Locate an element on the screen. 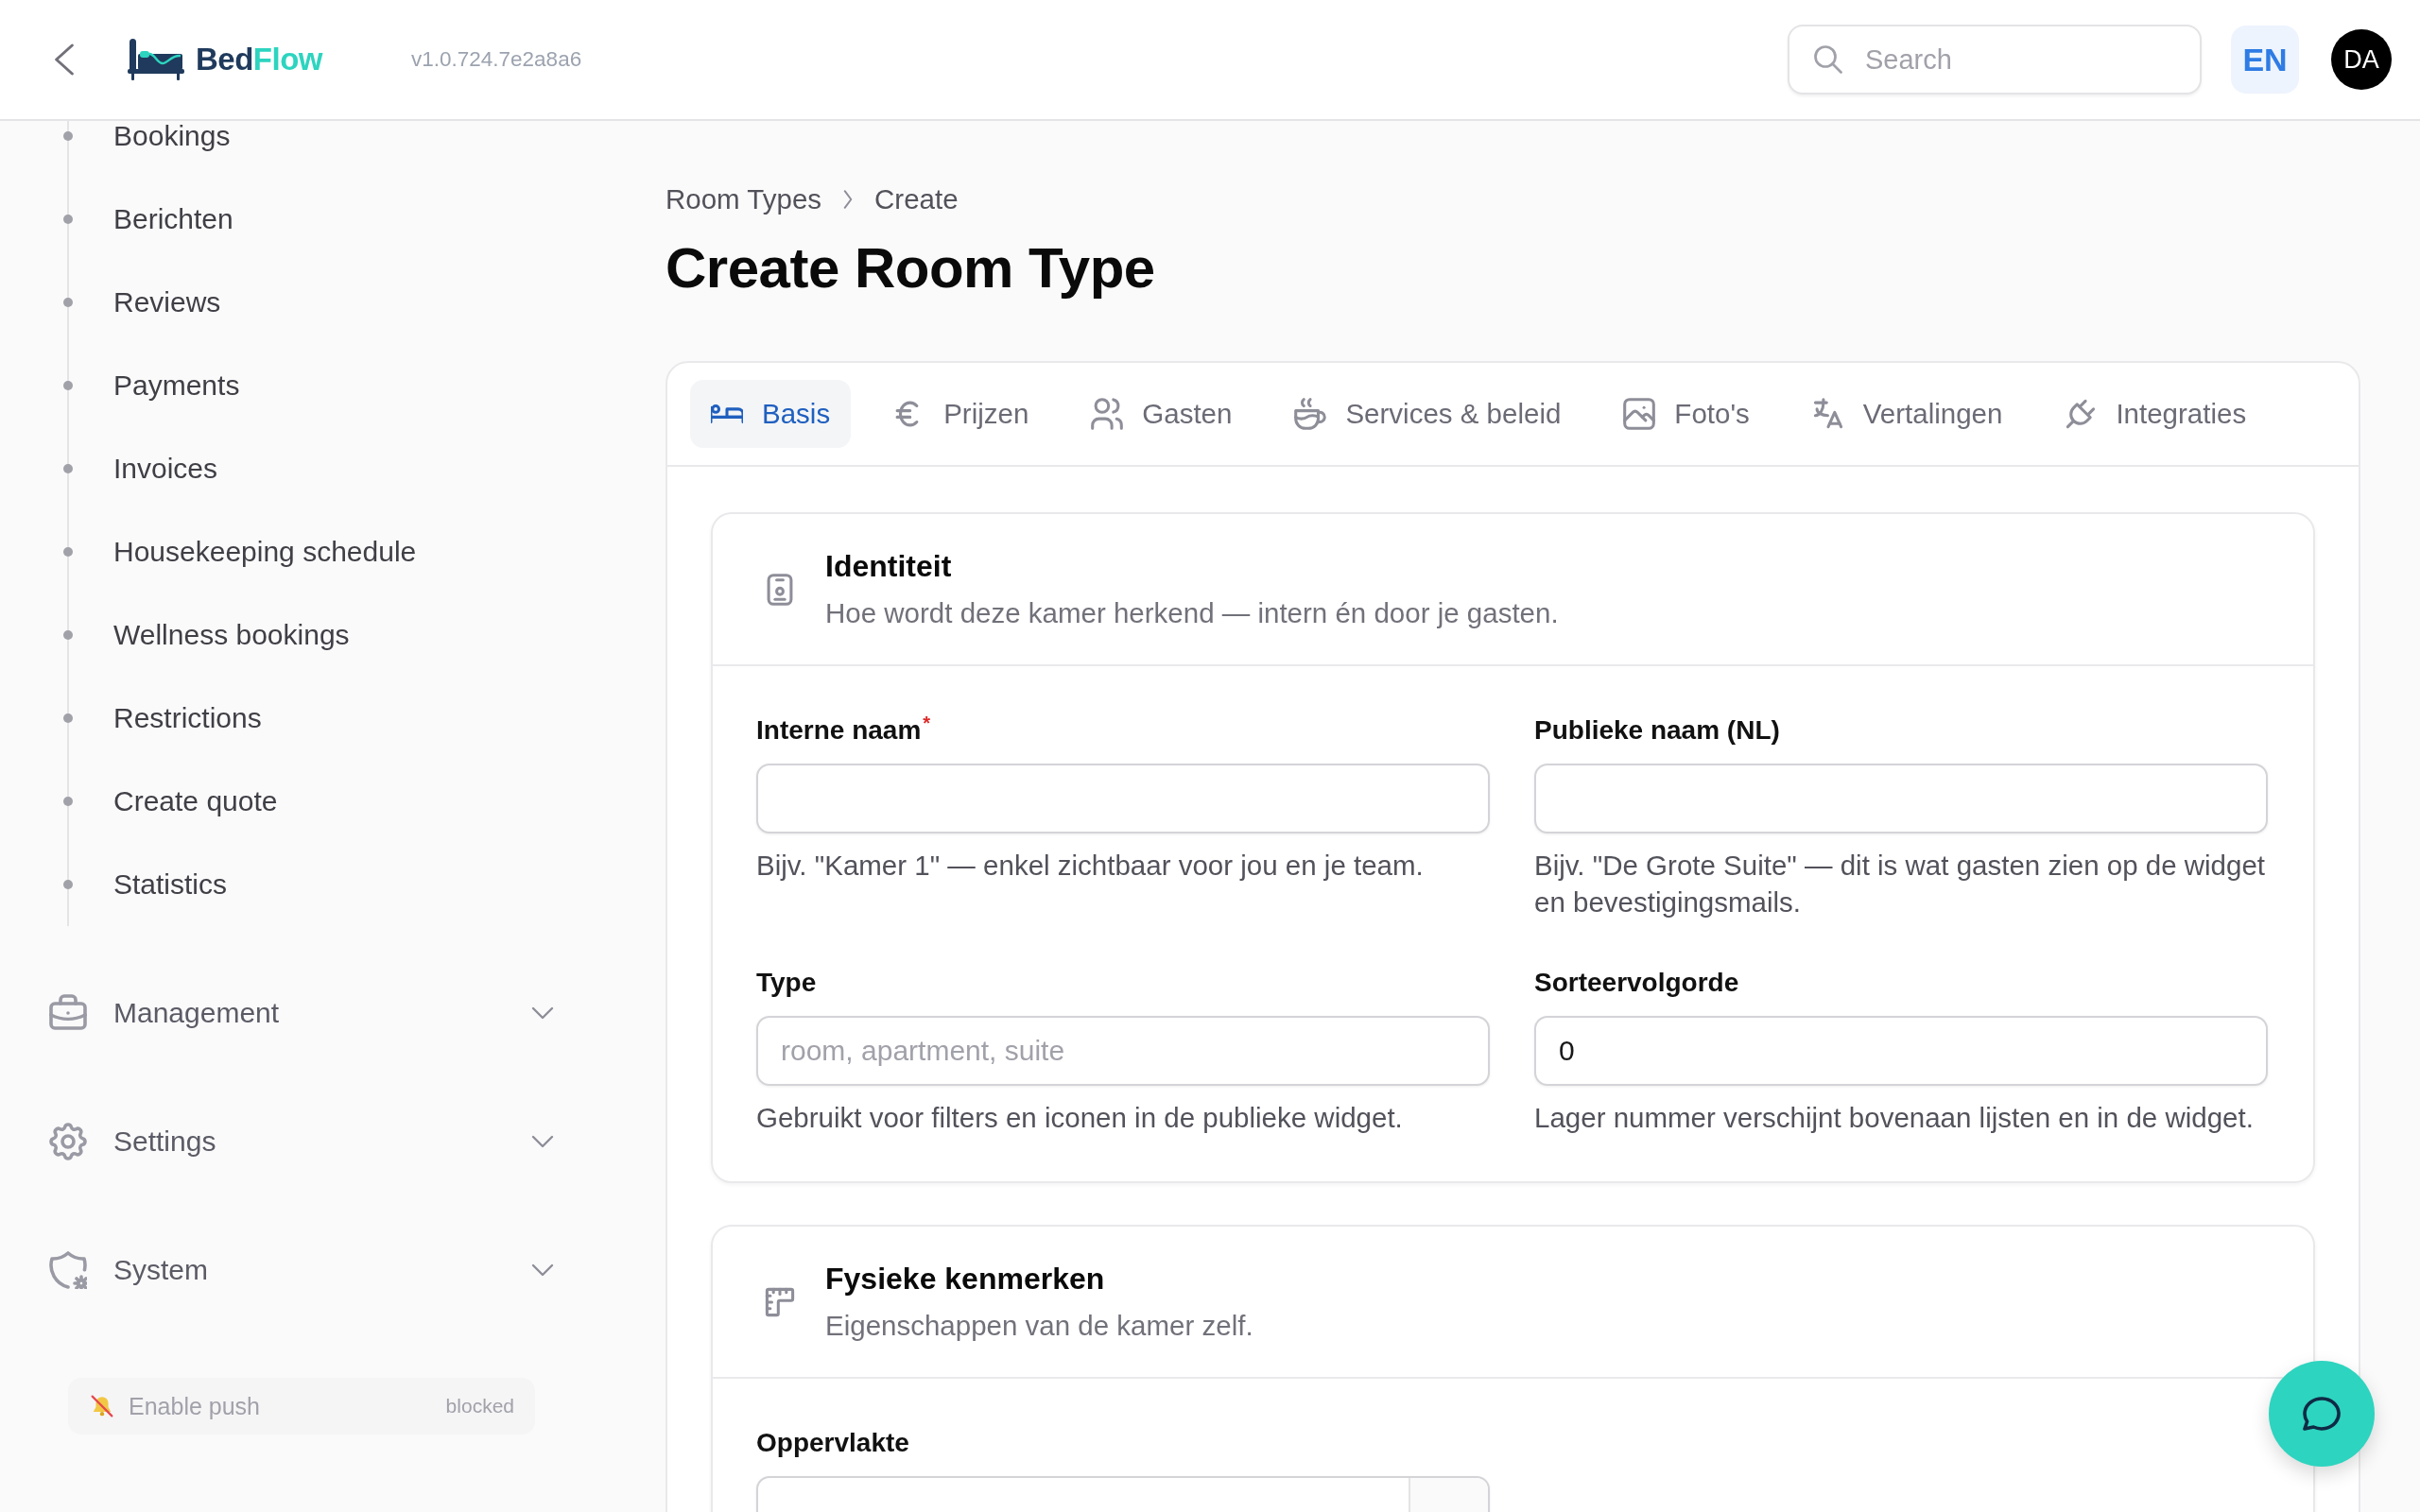  users-icon is located at coordinates (1107, 414).